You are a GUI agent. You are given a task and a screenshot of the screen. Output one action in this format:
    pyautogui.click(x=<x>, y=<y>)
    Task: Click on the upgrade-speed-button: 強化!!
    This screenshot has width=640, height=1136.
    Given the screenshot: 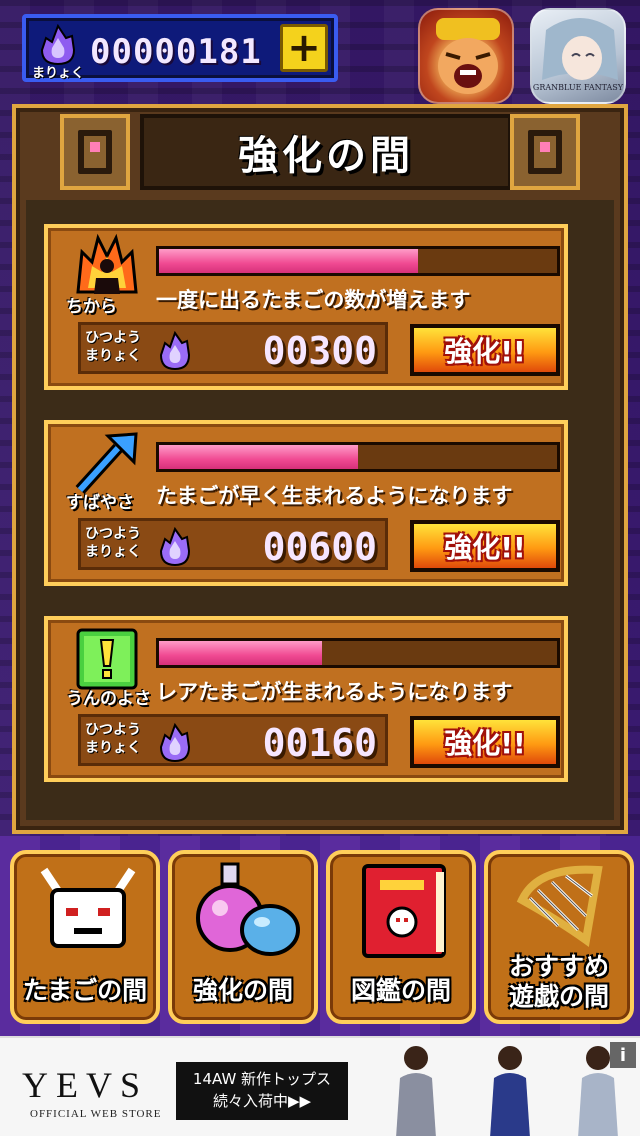 What is the action you would take?
    pyautogui.click(x=485, y=546)
    